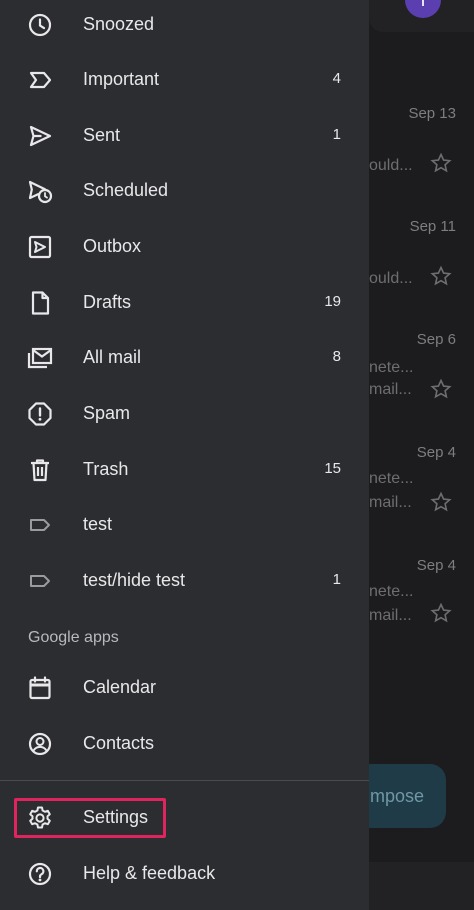  What do you see at coordinates (40, 191) in the screenshot?
I see `scheduled-send-icon` at bounding box center [40, 191].